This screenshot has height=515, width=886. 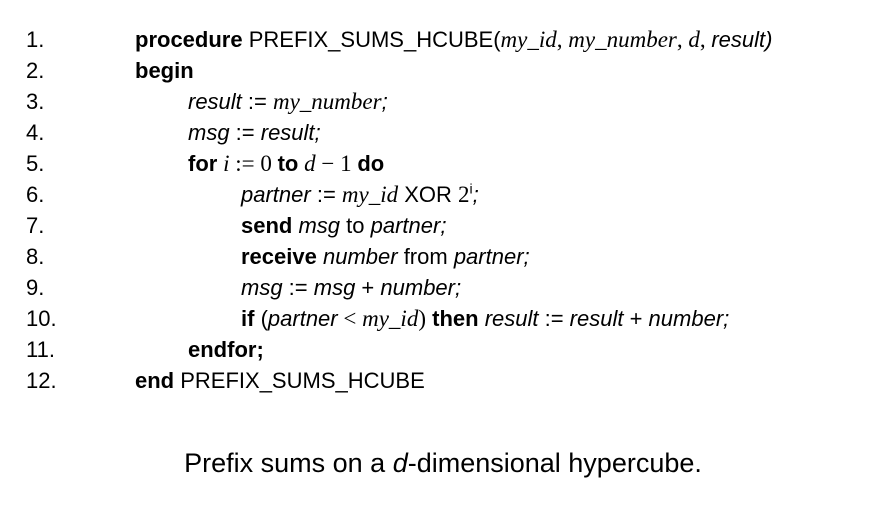 What do you see at coordinates (223, 163) in the screenshot?
I see `code-token: i` at bounding box center [223, 163].